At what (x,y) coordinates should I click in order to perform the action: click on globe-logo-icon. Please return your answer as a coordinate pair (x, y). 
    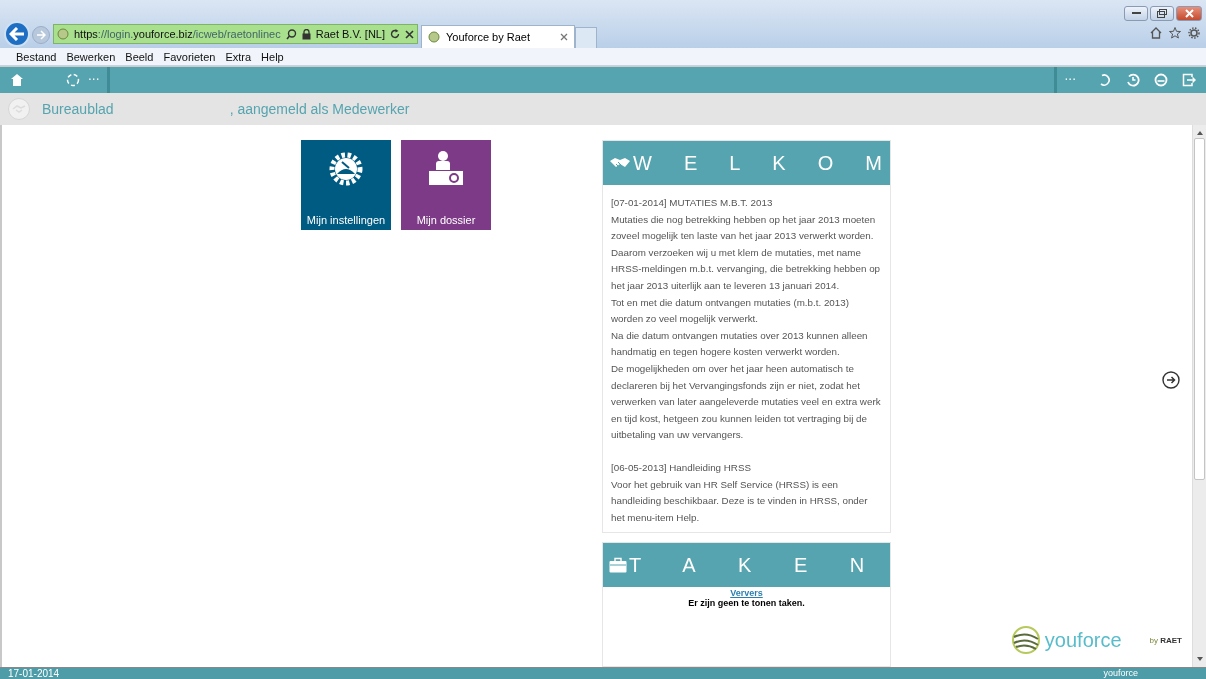
    Looking at the image, I should click on (1025, 640).